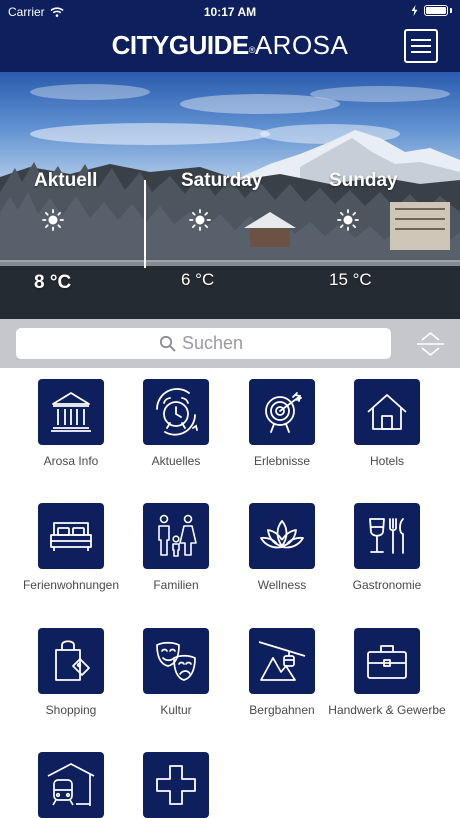  I want to click on train-station-icon, so click(71, 784).